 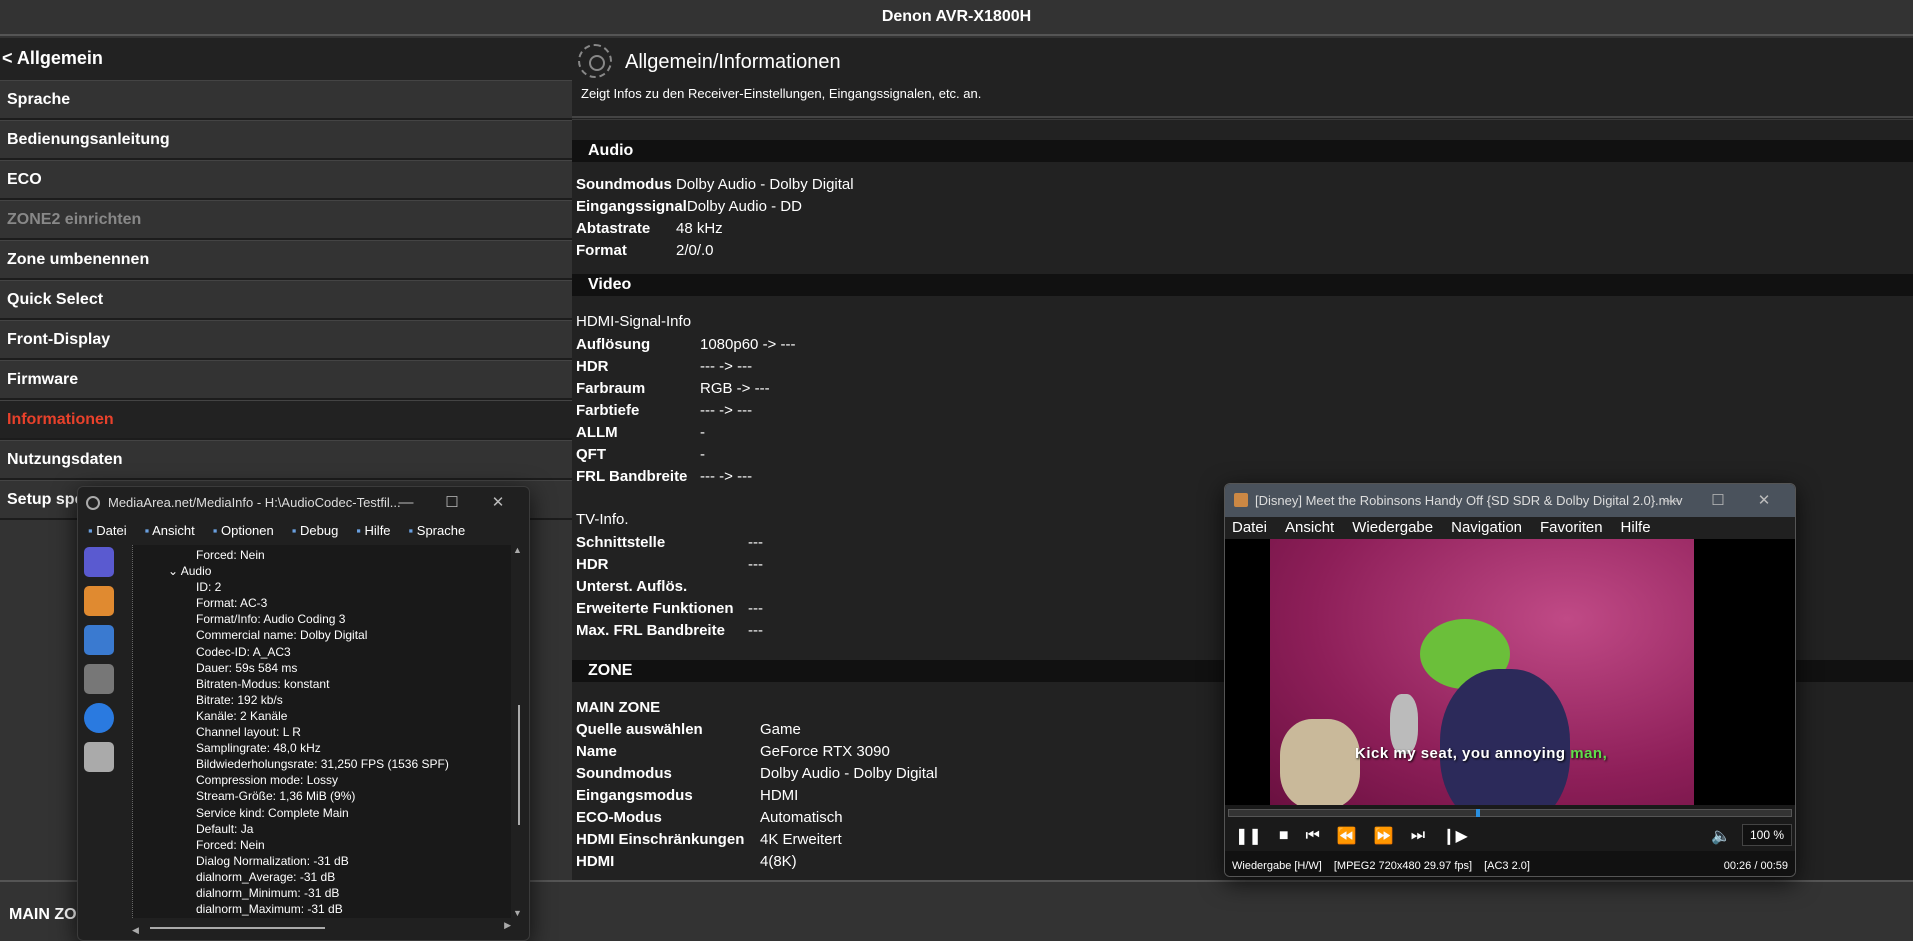 What do you see at coordinates (1242, 151) in the screenshot?
I see `section-audio: Audio` at bounding box center [1242, 151].